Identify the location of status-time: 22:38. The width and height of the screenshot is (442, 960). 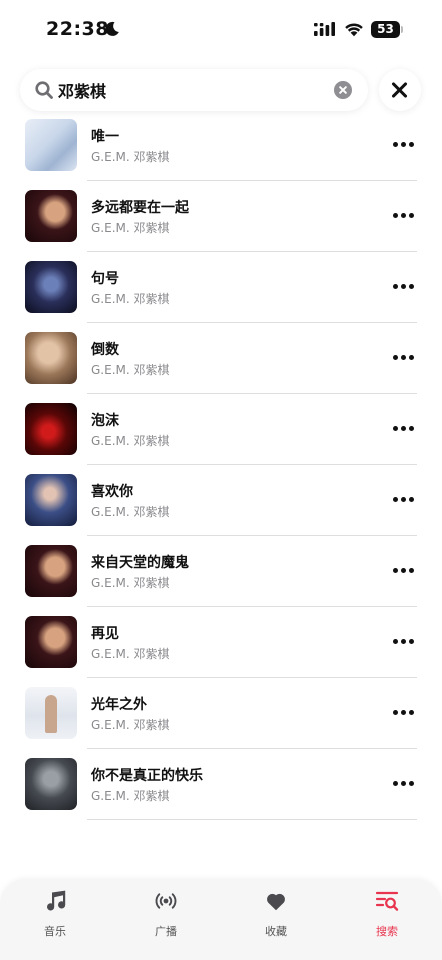
(77, 29).